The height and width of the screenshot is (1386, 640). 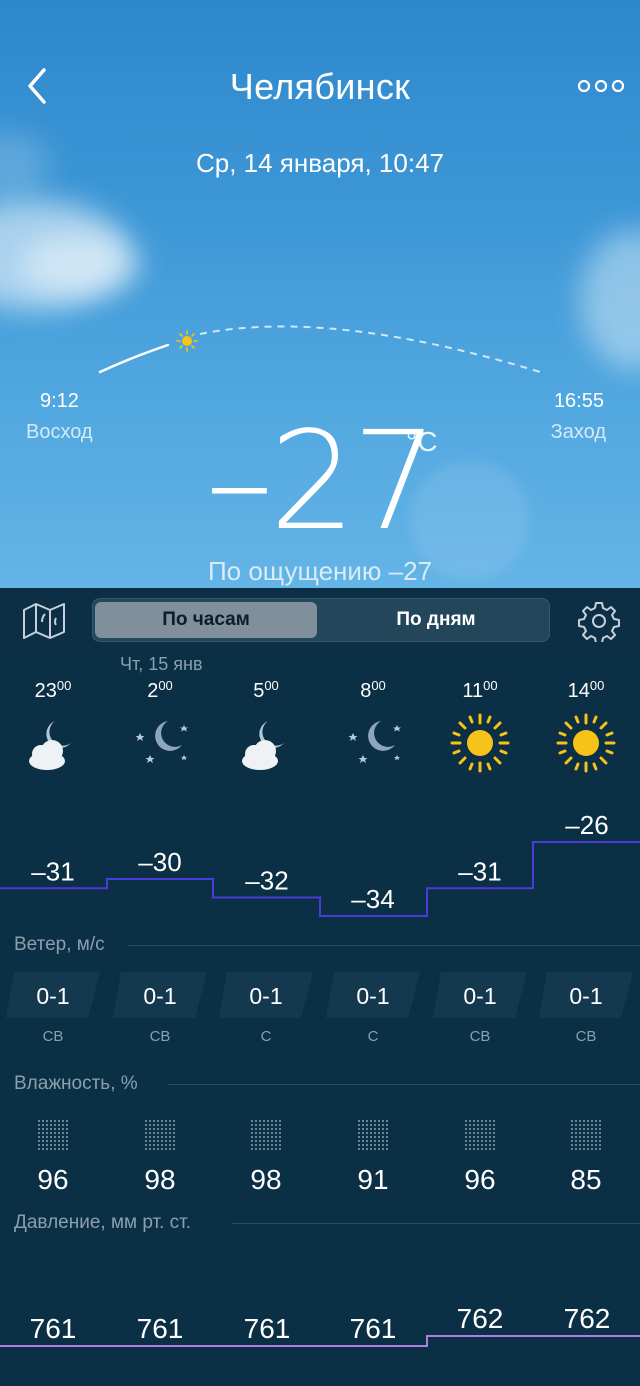 I want to click on current-datetime: Ср, 14 января, 10:47, so click(x=319, y=163).